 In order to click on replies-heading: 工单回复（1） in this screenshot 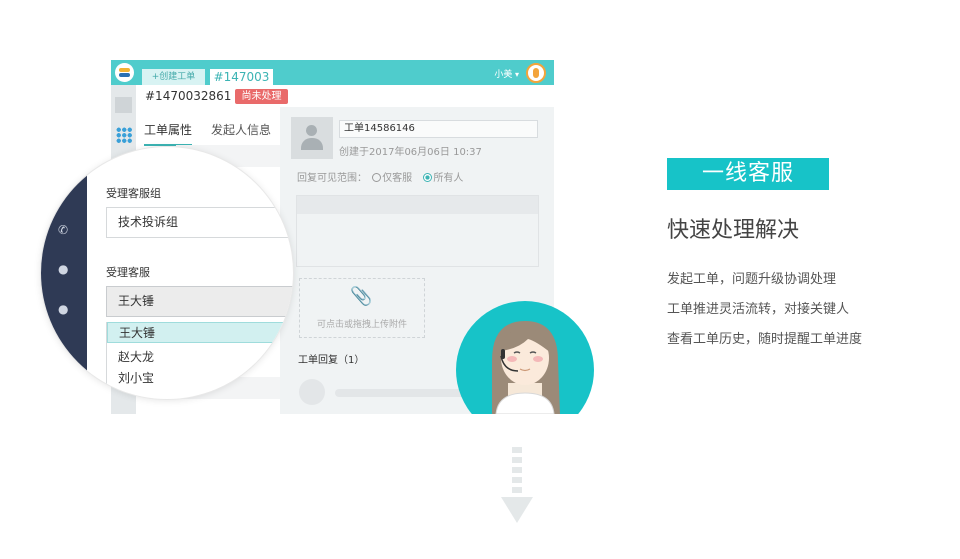, I will do `click(331, 360)`.